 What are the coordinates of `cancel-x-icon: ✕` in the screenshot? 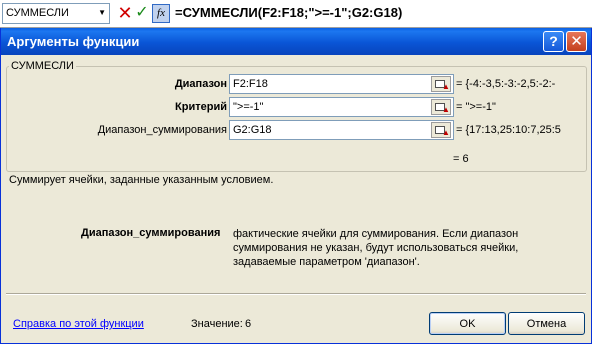 It's located at (125, 13).